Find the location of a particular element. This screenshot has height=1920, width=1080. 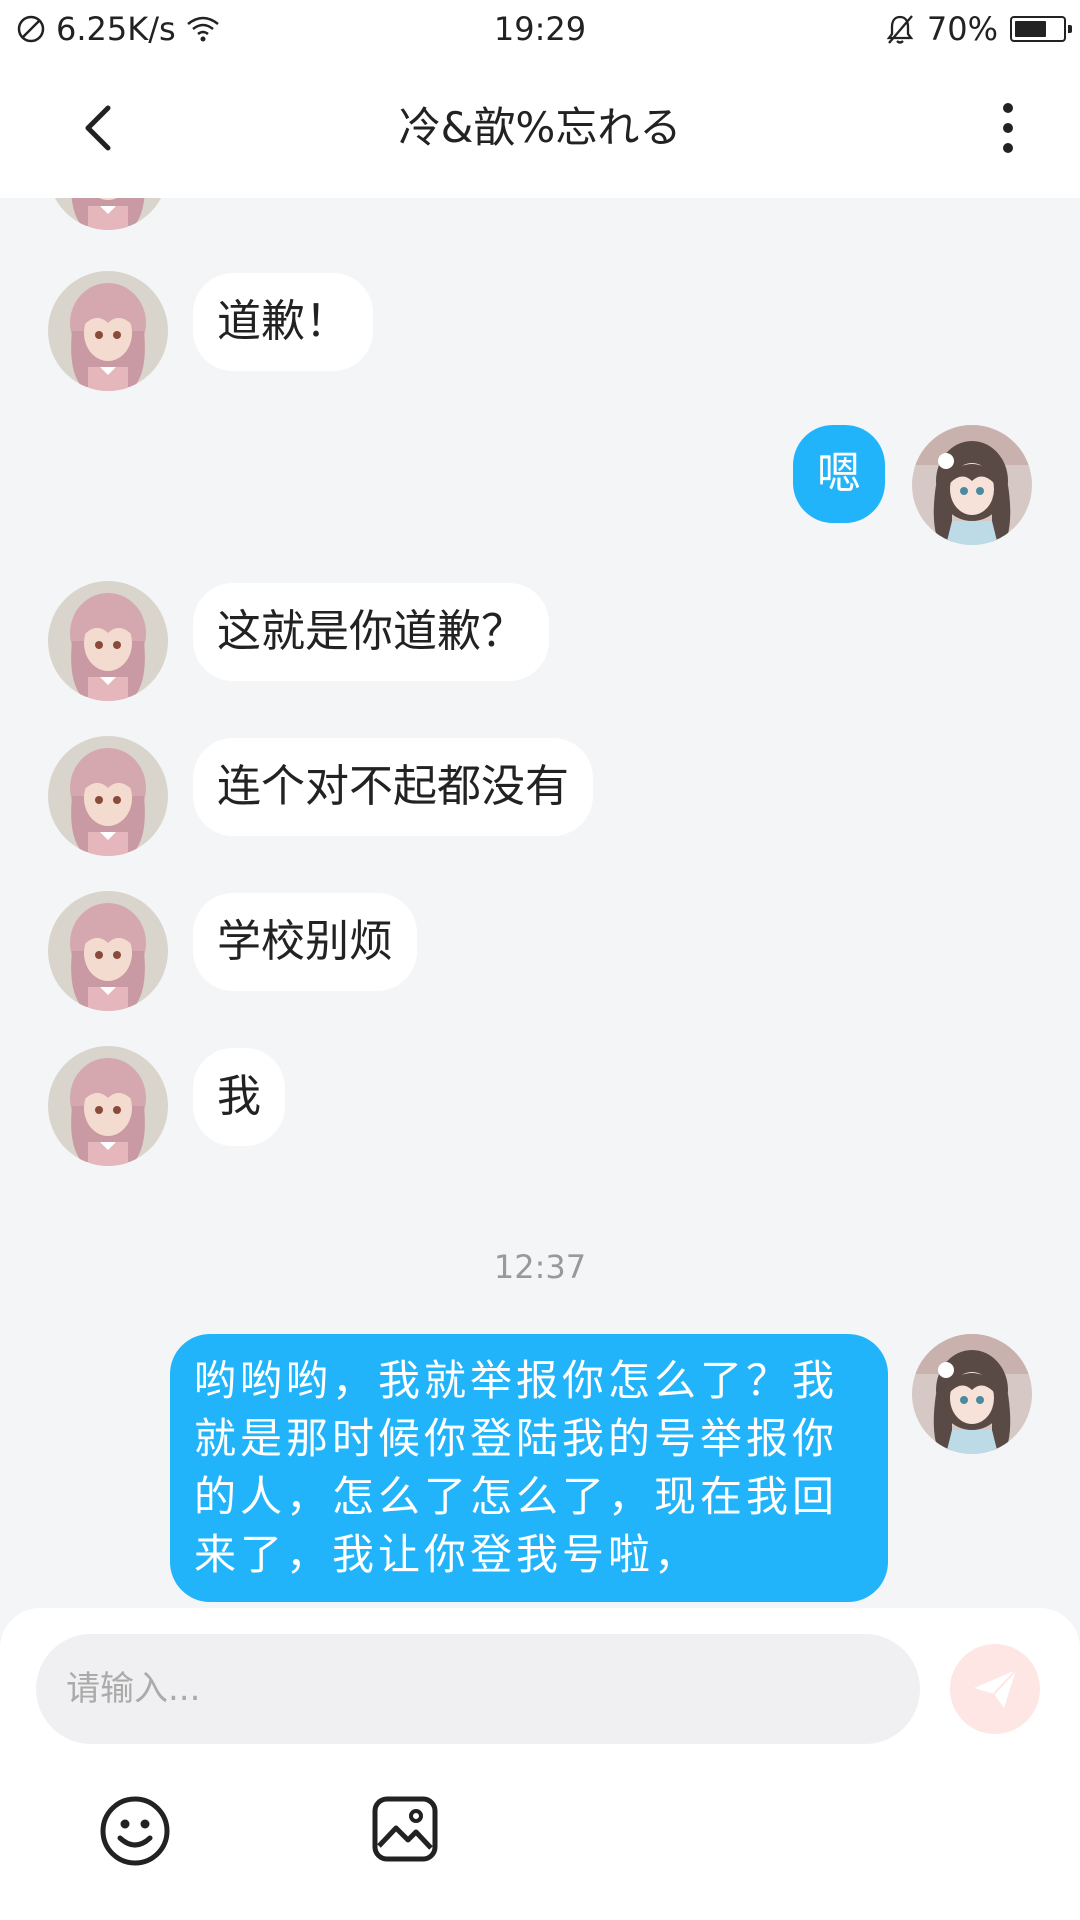

status-right: 70% is located at coordinates (978, 29).